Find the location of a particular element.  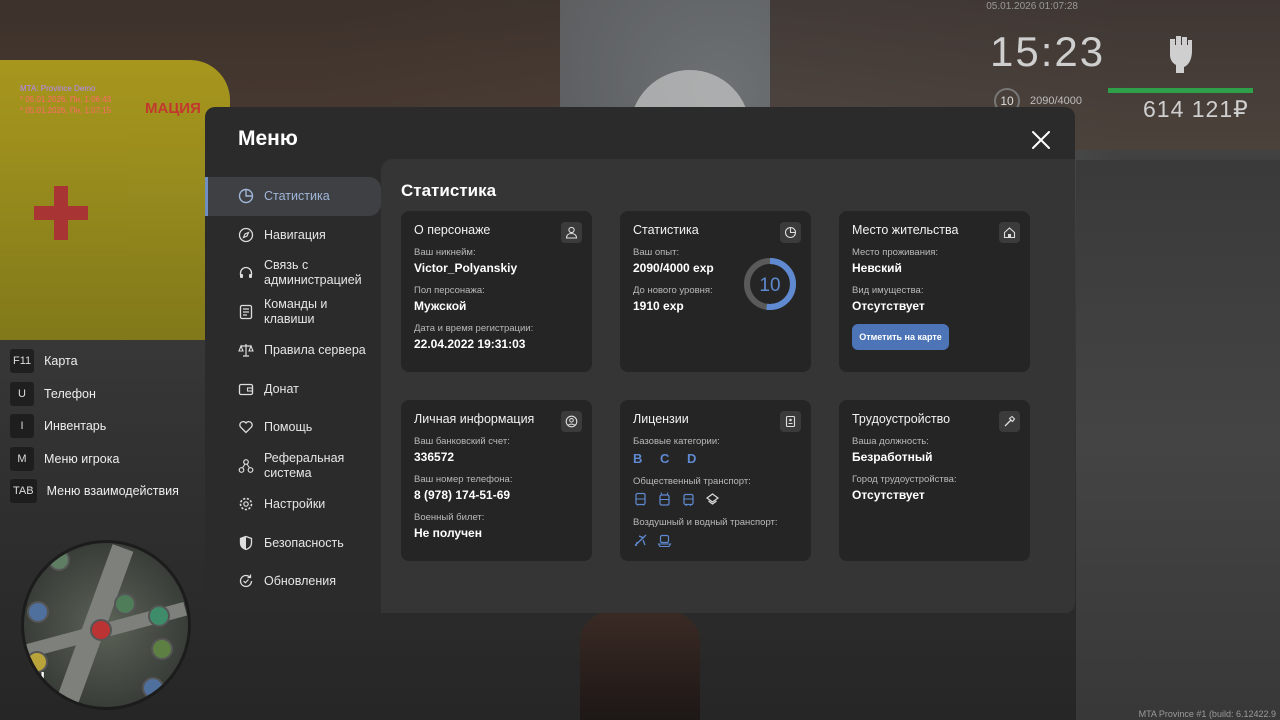

work-city-value: Отсутствует is located at coordinates (888, 495).